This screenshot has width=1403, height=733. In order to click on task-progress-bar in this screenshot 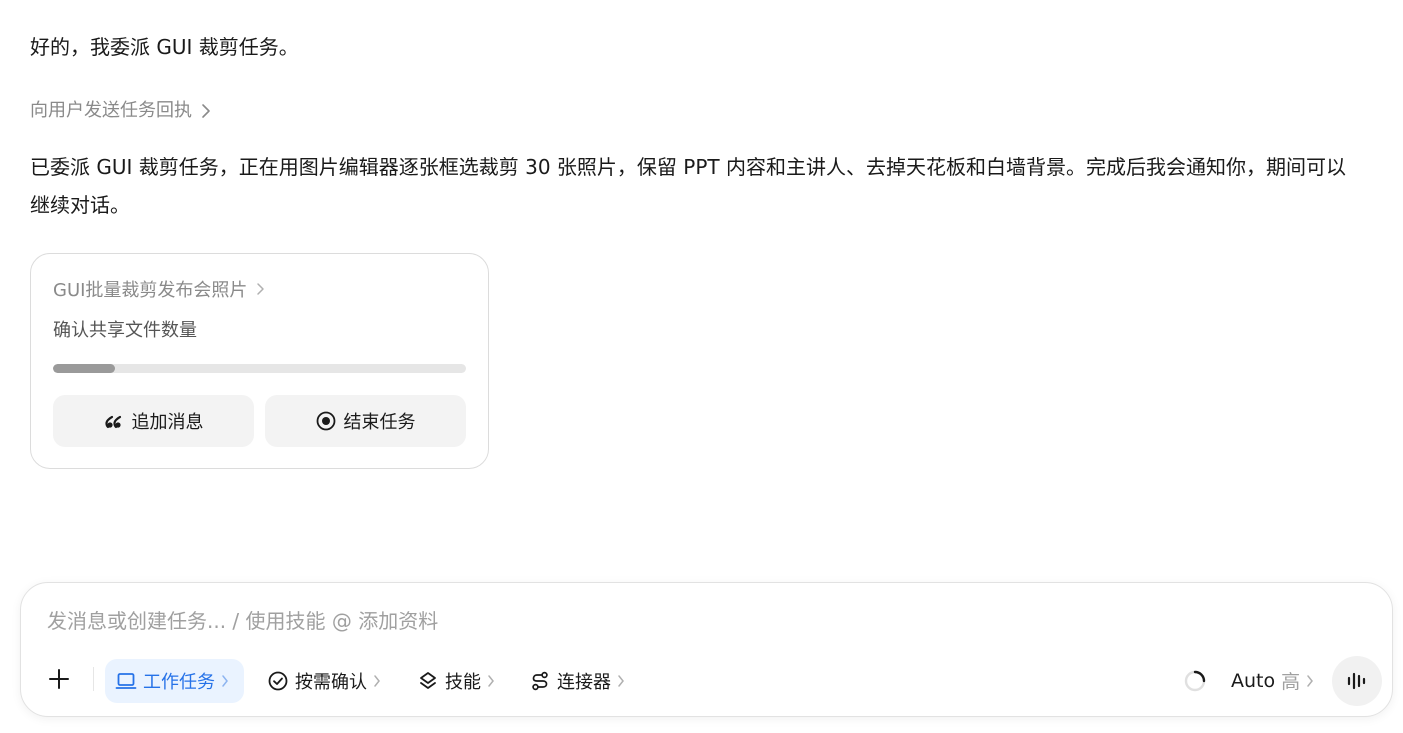, I will do `click(259, 368)`.